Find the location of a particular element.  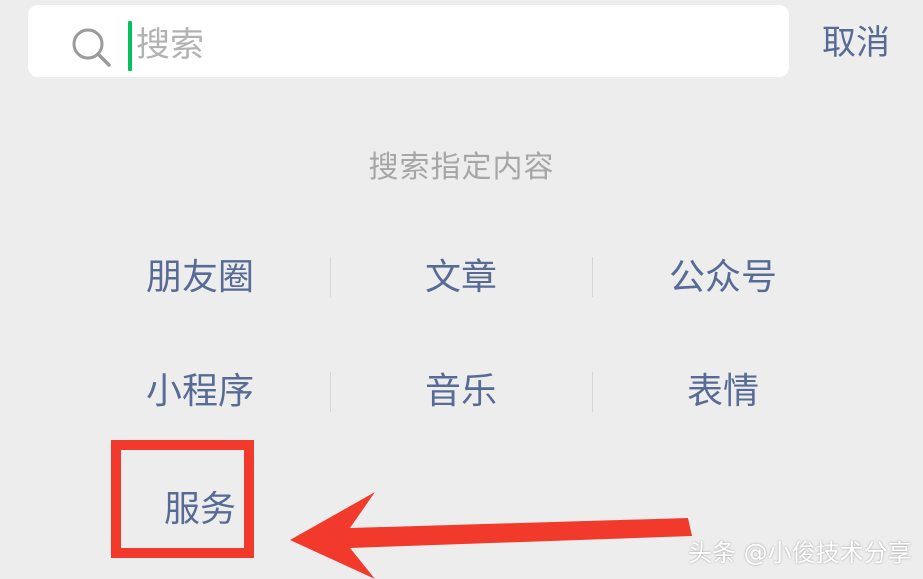

category-stickers: 表情 is located at coordinates (723, 392).